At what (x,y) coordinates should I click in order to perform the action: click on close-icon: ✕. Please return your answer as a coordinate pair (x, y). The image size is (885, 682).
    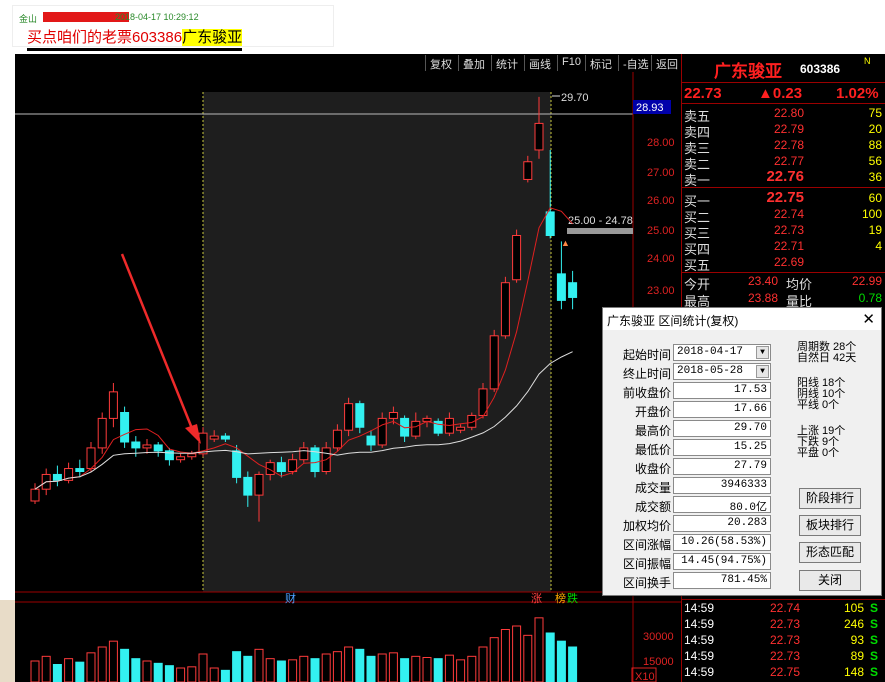
    Looking at the image, I should click on (868, 319).